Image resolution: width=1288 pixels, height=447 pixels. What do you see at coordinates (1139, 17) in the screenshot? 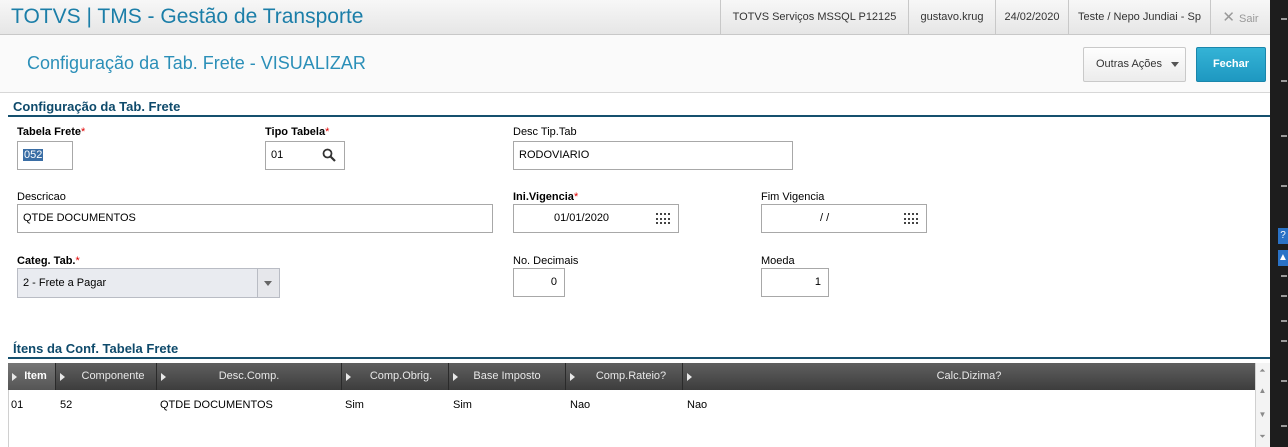
I see `branch-info: Teste / Nepo Jundiai - Sp` at bounding box center [1139, 17].